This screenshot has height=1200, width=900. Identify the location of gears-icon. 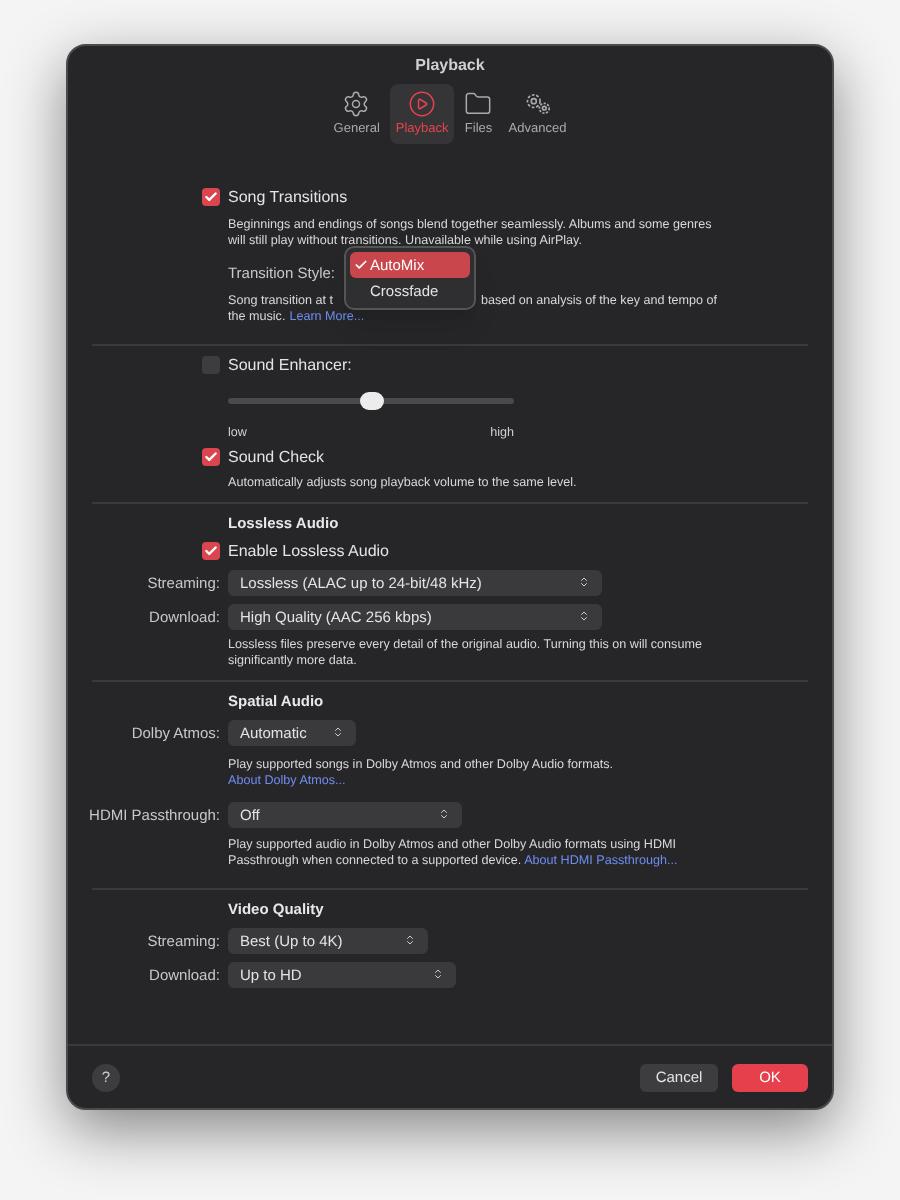
(537, 104).